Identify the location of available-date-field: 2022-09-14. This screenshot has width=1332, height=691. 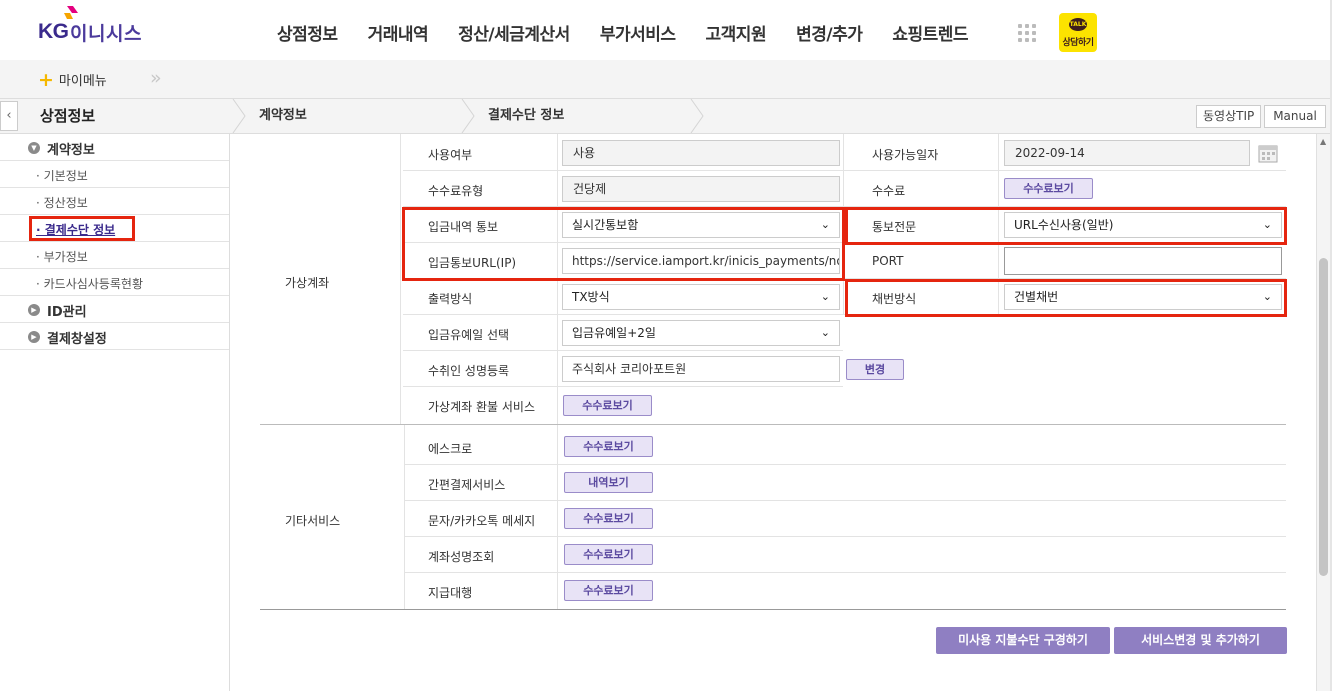
(1127, 153).